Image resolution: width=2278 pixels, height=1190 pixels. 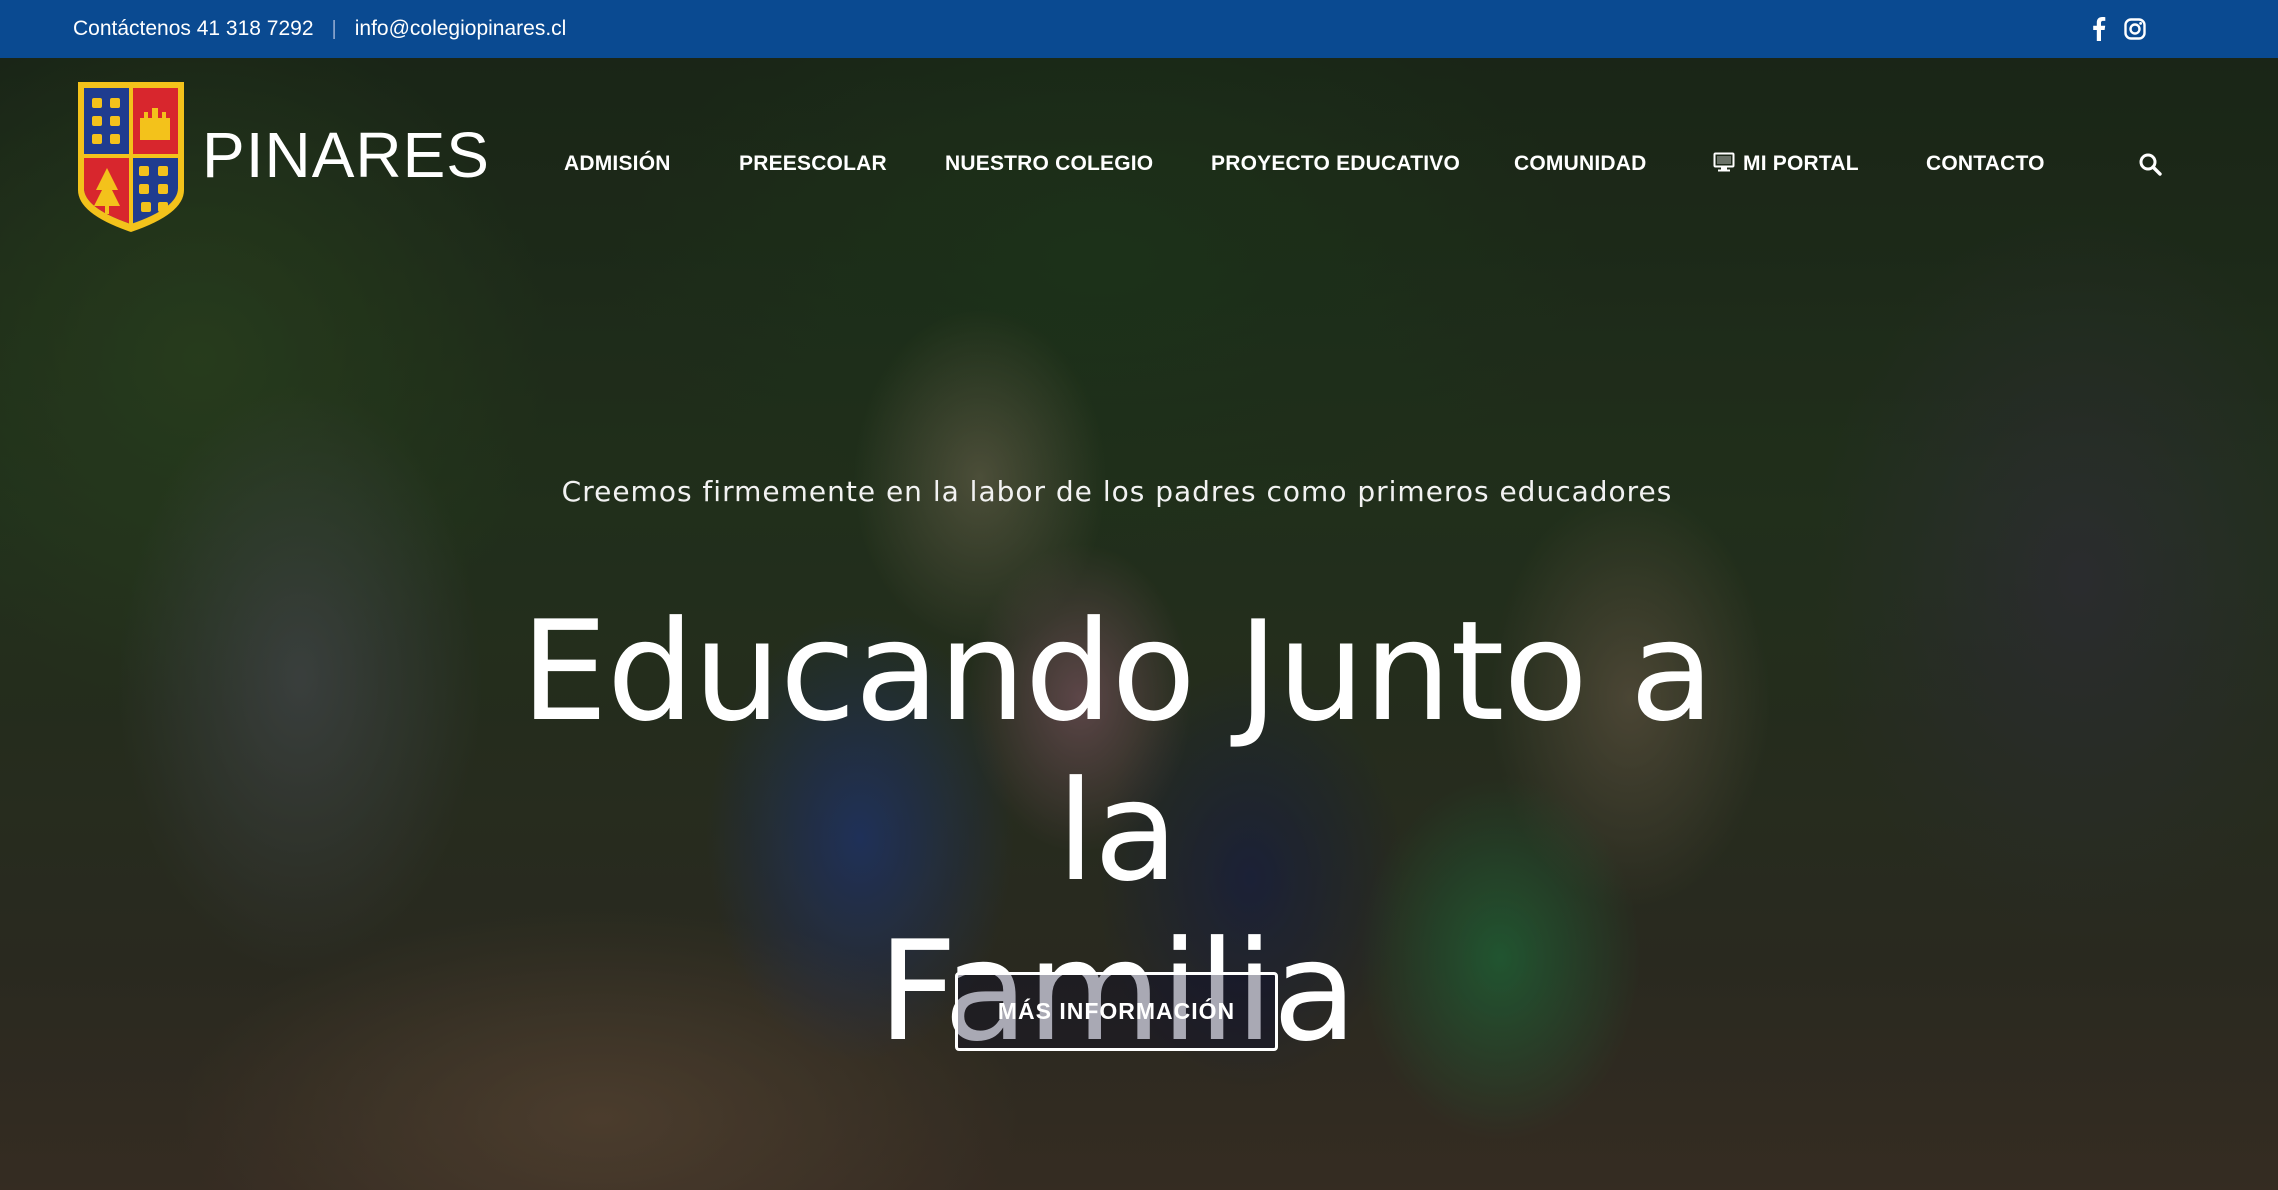 What do you see at coordinates (1116, 1011) in the screenshot?
I see `more-info-button: MÁS INFORMACIÓN` at bounding box center [1116, 1011].